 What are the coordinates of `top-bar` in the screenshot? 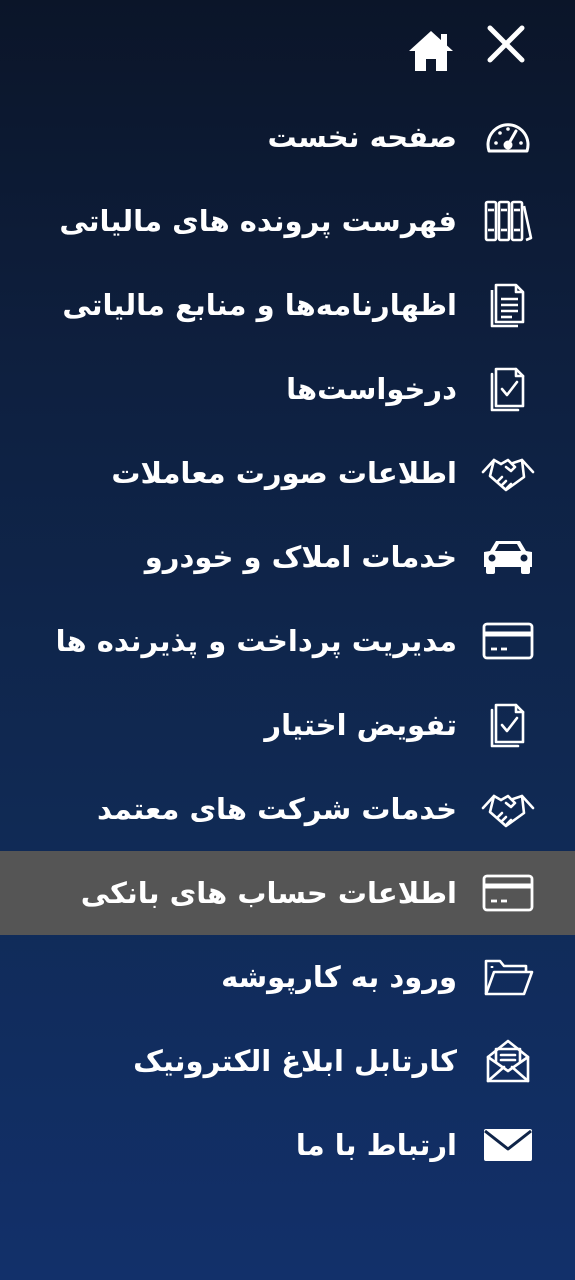 It's located at (287, 45).